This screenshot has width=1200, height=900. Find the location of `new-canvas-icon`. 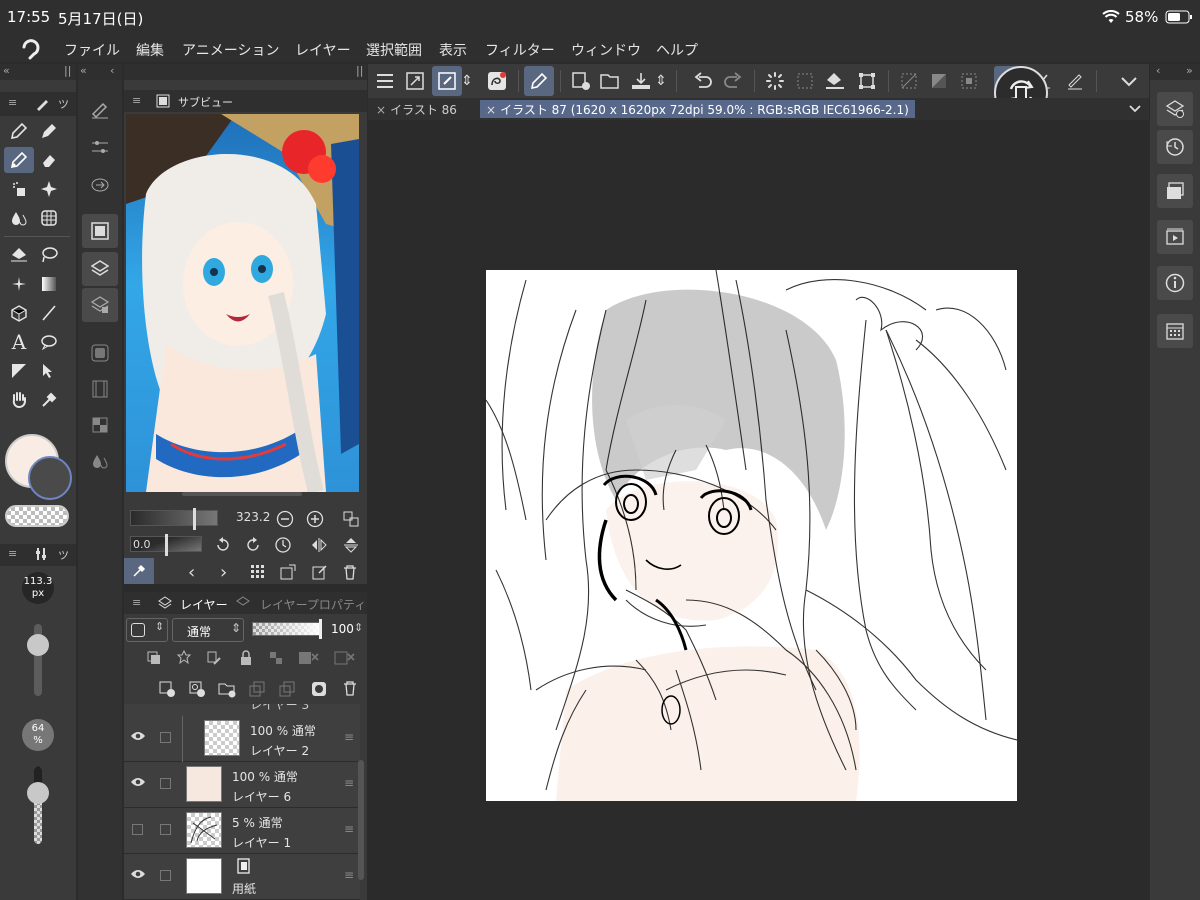

new-canvas-icon is located at coordinates (581, 81).